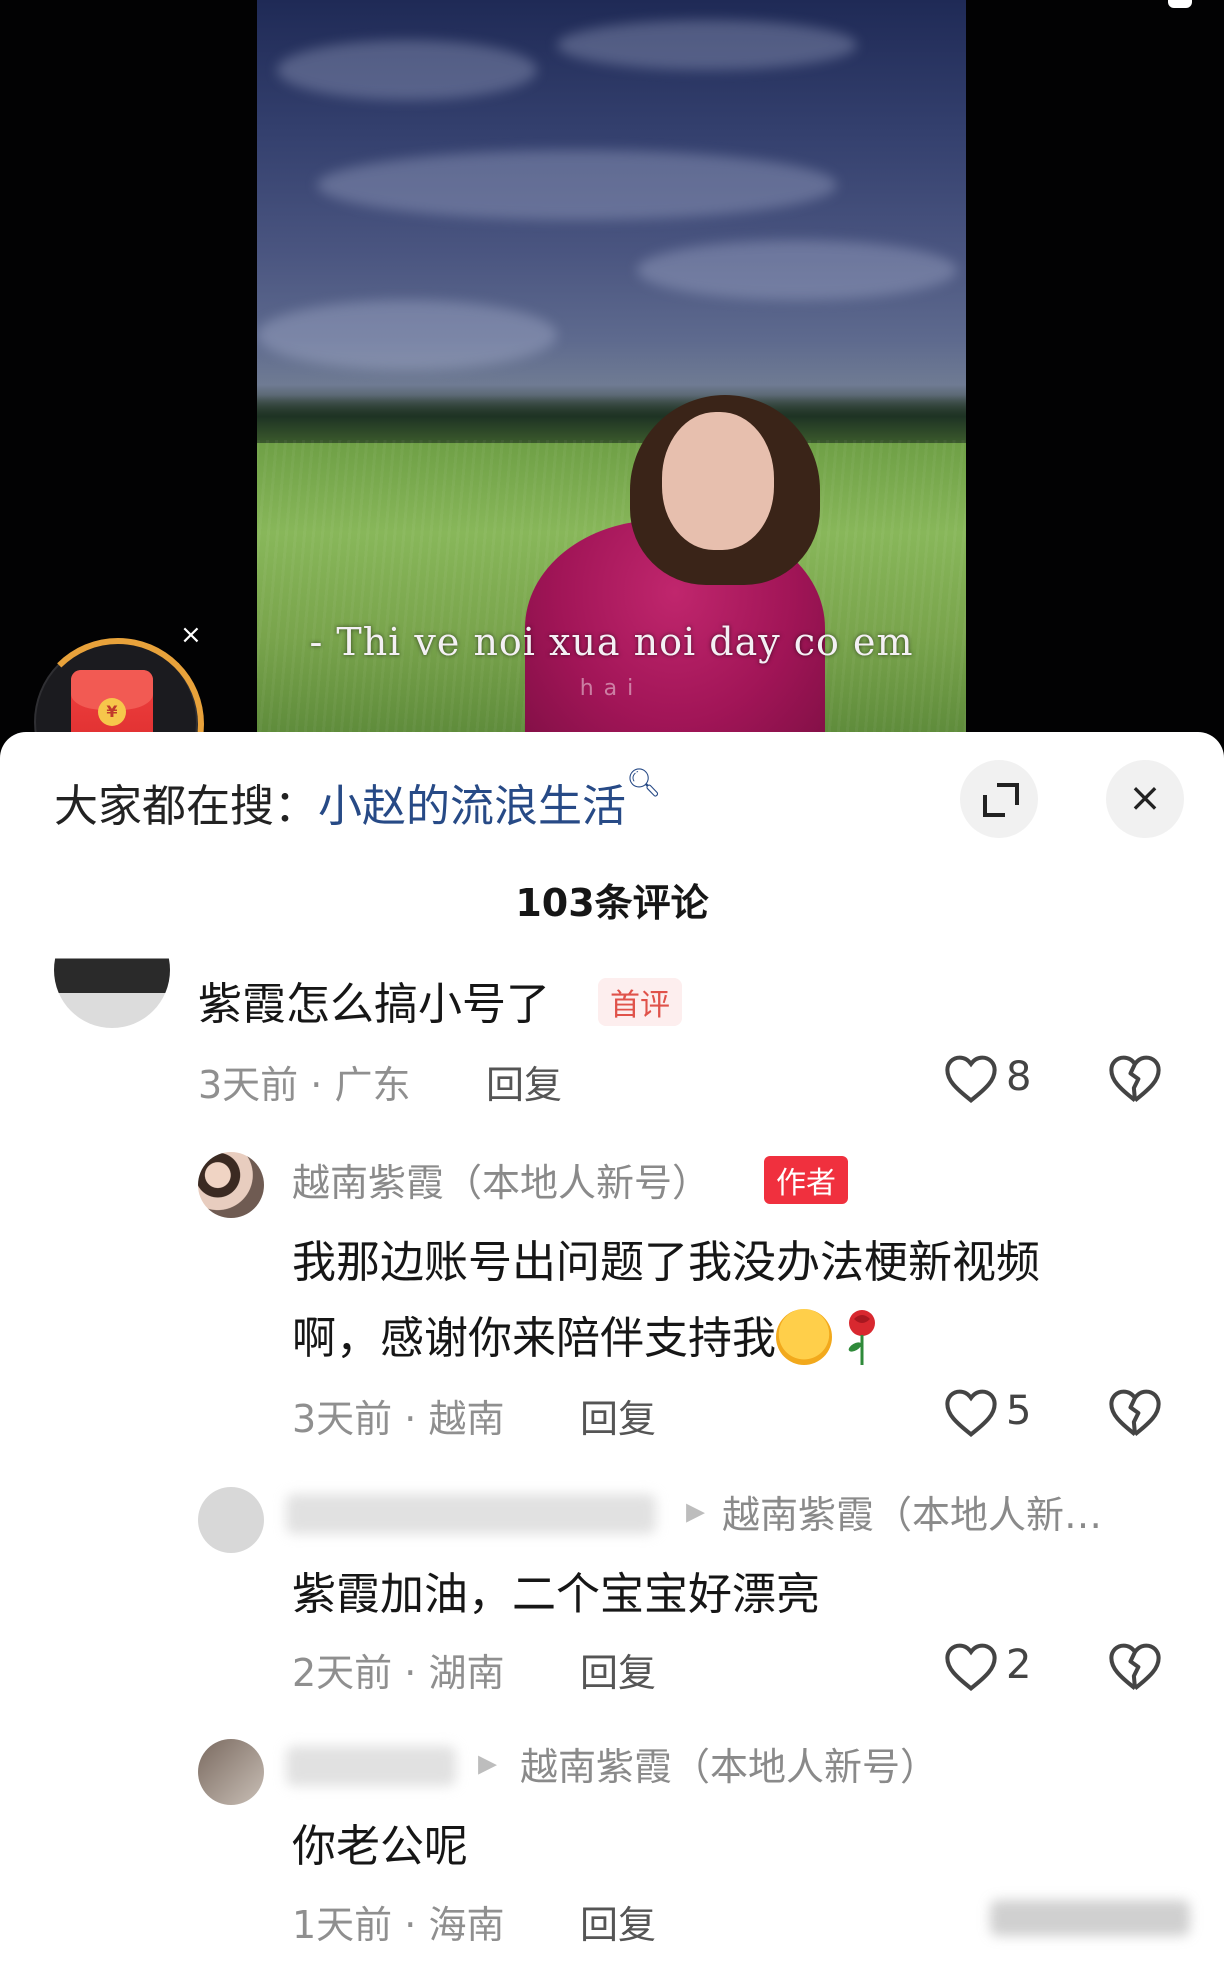  What do you see at coordinates (501, 1179) in the screenshot?
I see `username: 越南紫霞（本地人新号）` at bounding box center [501, 1179].